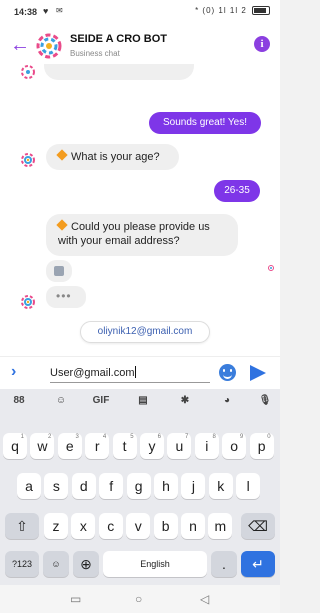 The image size is (320, 613). Describe the element at coordinates (77, 437) in the screenshot. I see `key-number-hint: 3` at that location.